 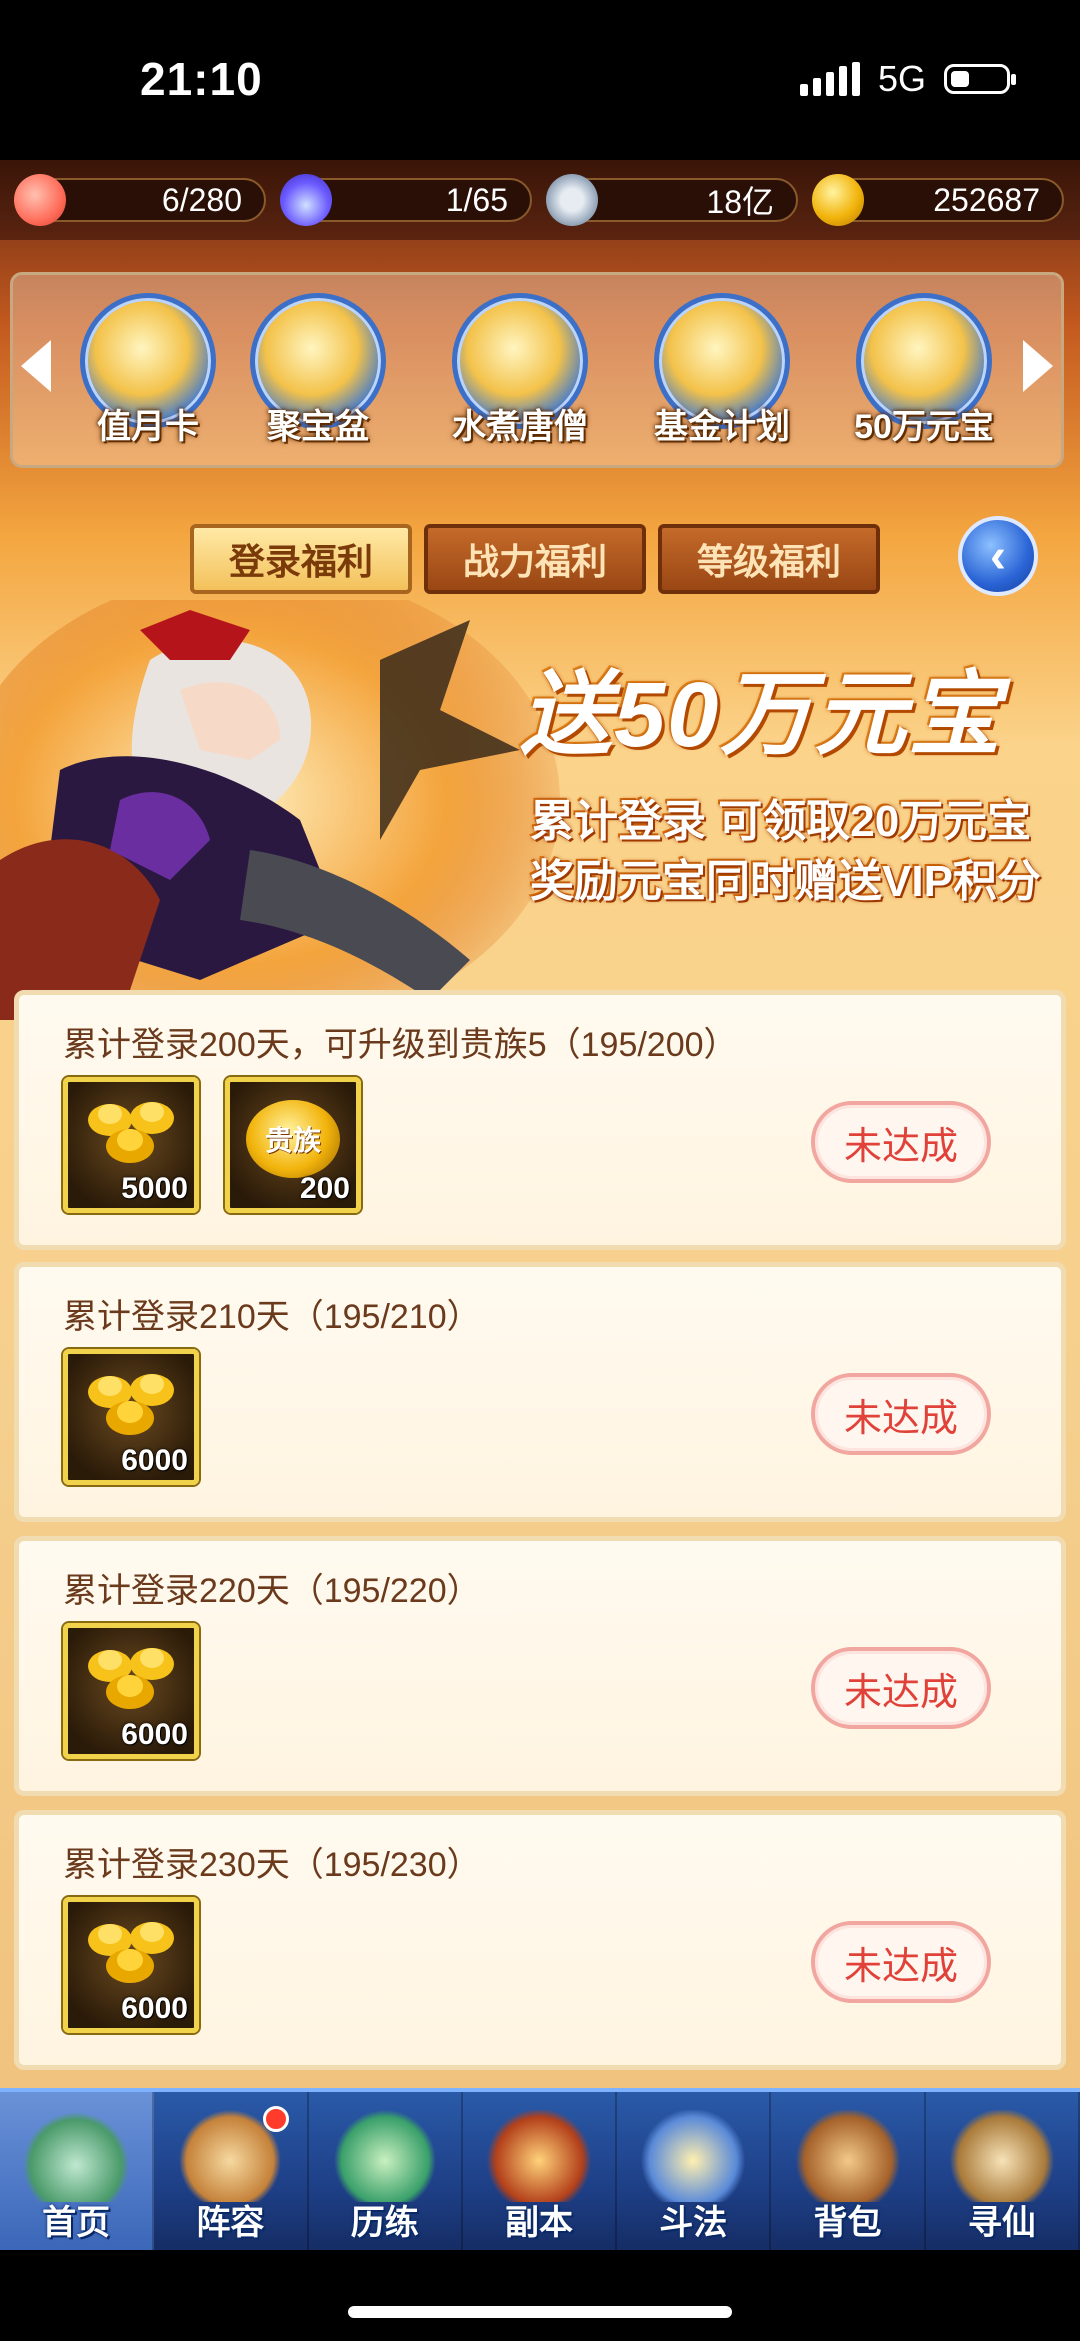 I want to click on resource-spirit: 1/65, so click(x=406, y=200).